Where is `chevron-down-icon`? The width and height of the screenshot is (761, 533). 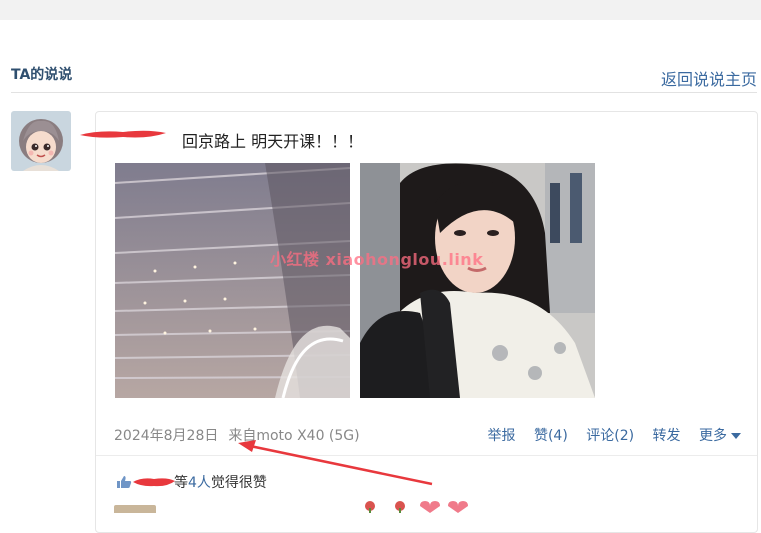
chevron-down-icon is located at coordinates (736, 436).